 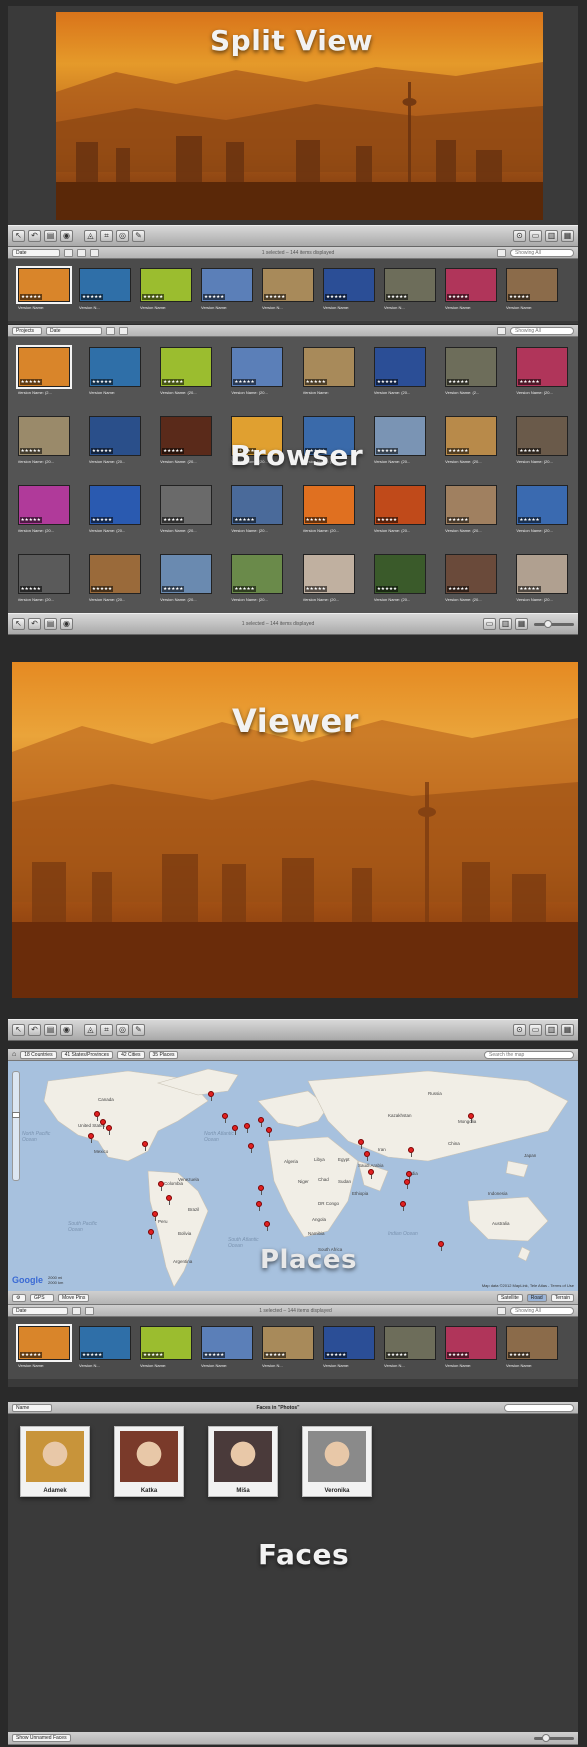 I want to click on face-card: Katka, so click(x=149, y=1461).